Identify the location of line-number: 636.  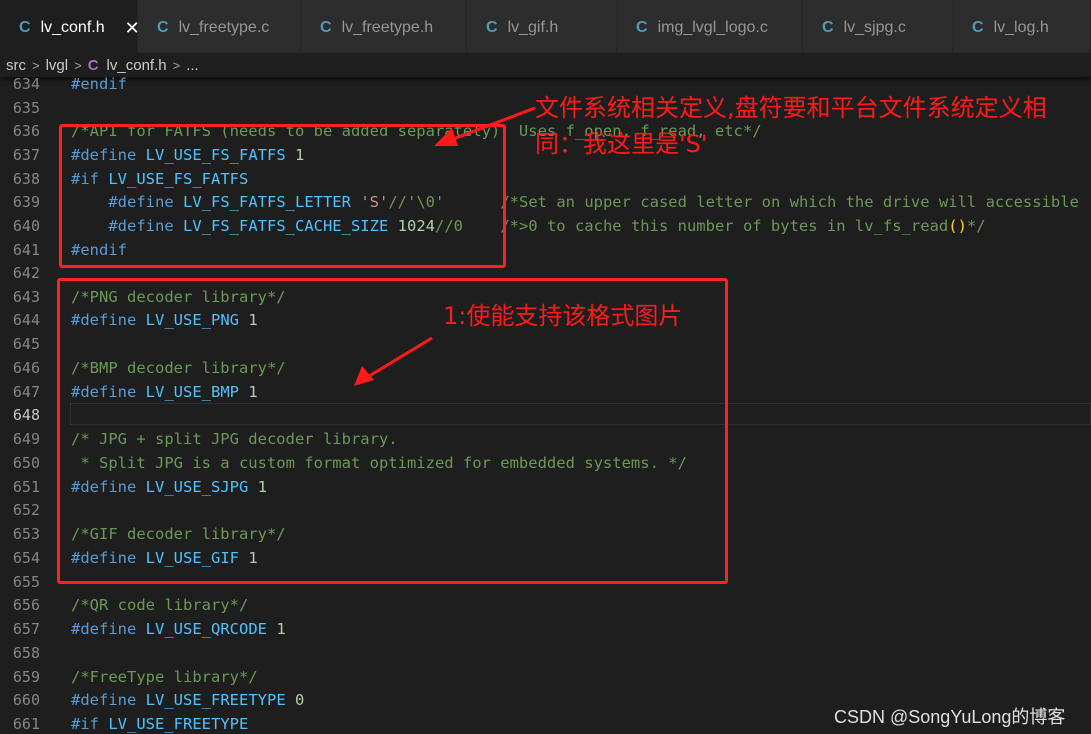
(26, 131).